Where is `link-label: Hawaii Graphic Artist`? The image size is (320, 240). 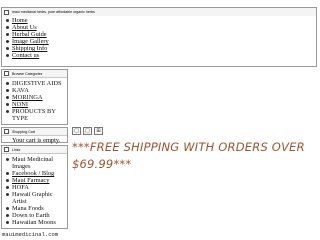 link-label: Hawaii Graphic Artist is located at coordinates (39, 198).